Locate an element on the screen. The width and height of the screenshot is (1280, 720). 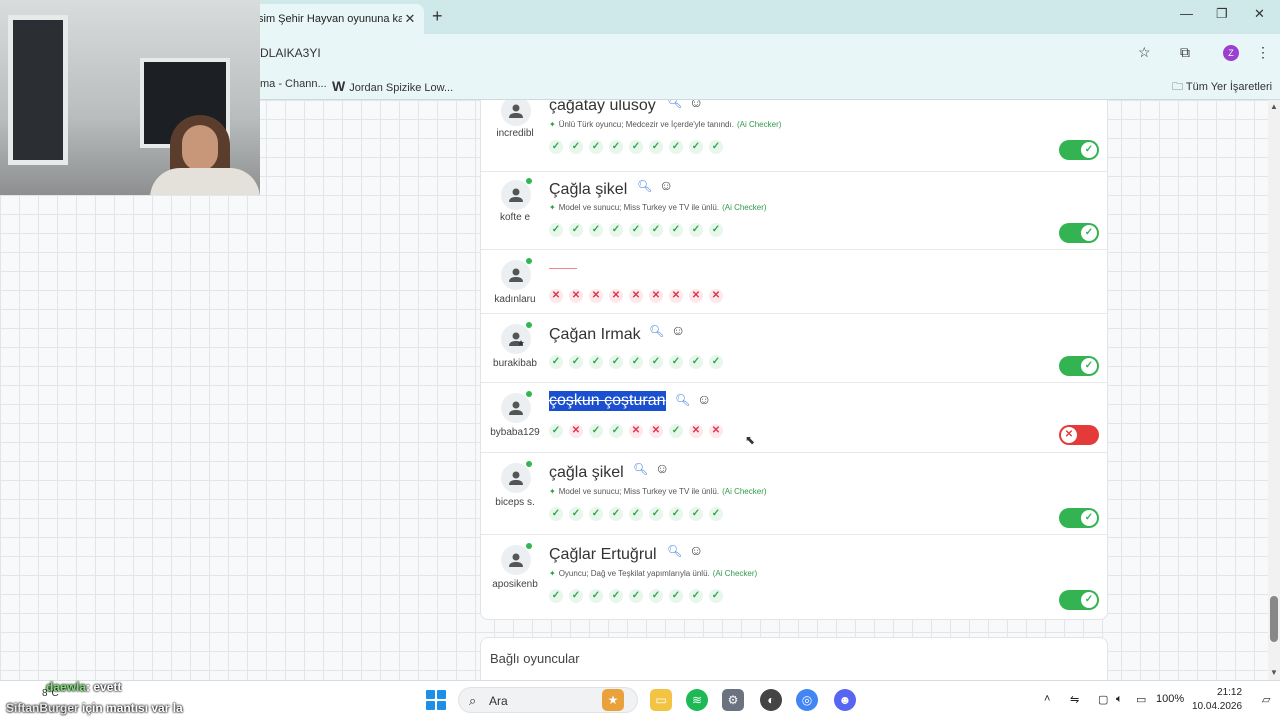
close-tab-icon: ✕ is located at coordinates (410, 19).